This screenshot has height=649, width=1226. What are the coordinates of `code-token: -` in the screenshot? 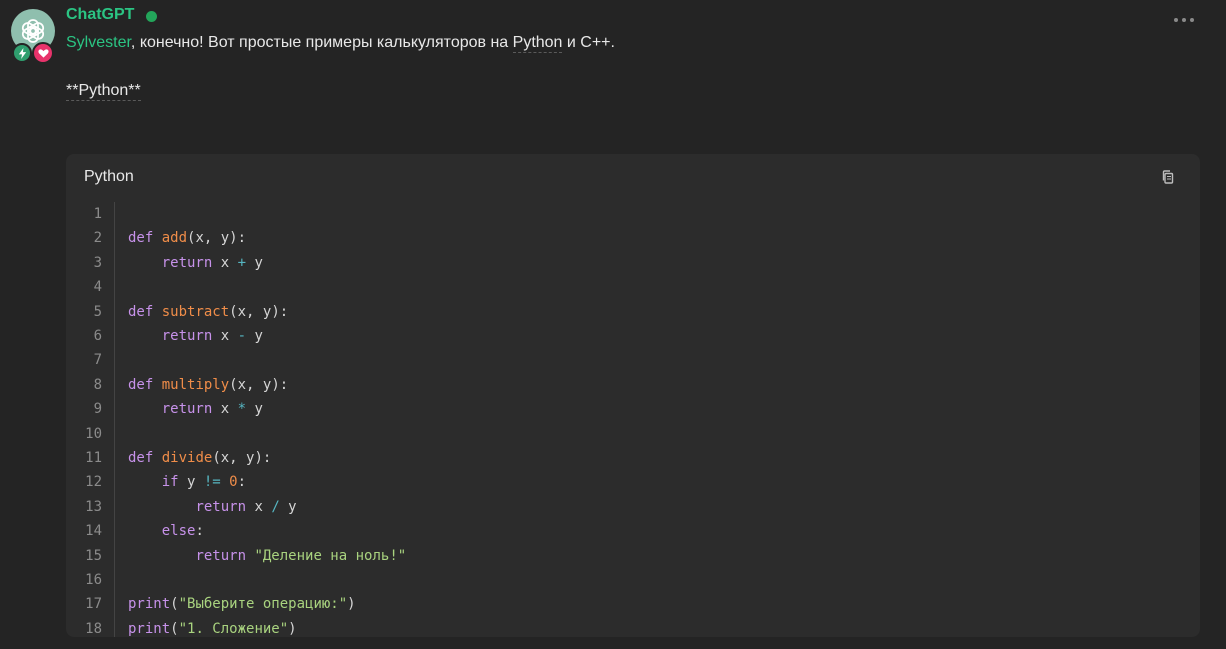 It's located at (242, 336).